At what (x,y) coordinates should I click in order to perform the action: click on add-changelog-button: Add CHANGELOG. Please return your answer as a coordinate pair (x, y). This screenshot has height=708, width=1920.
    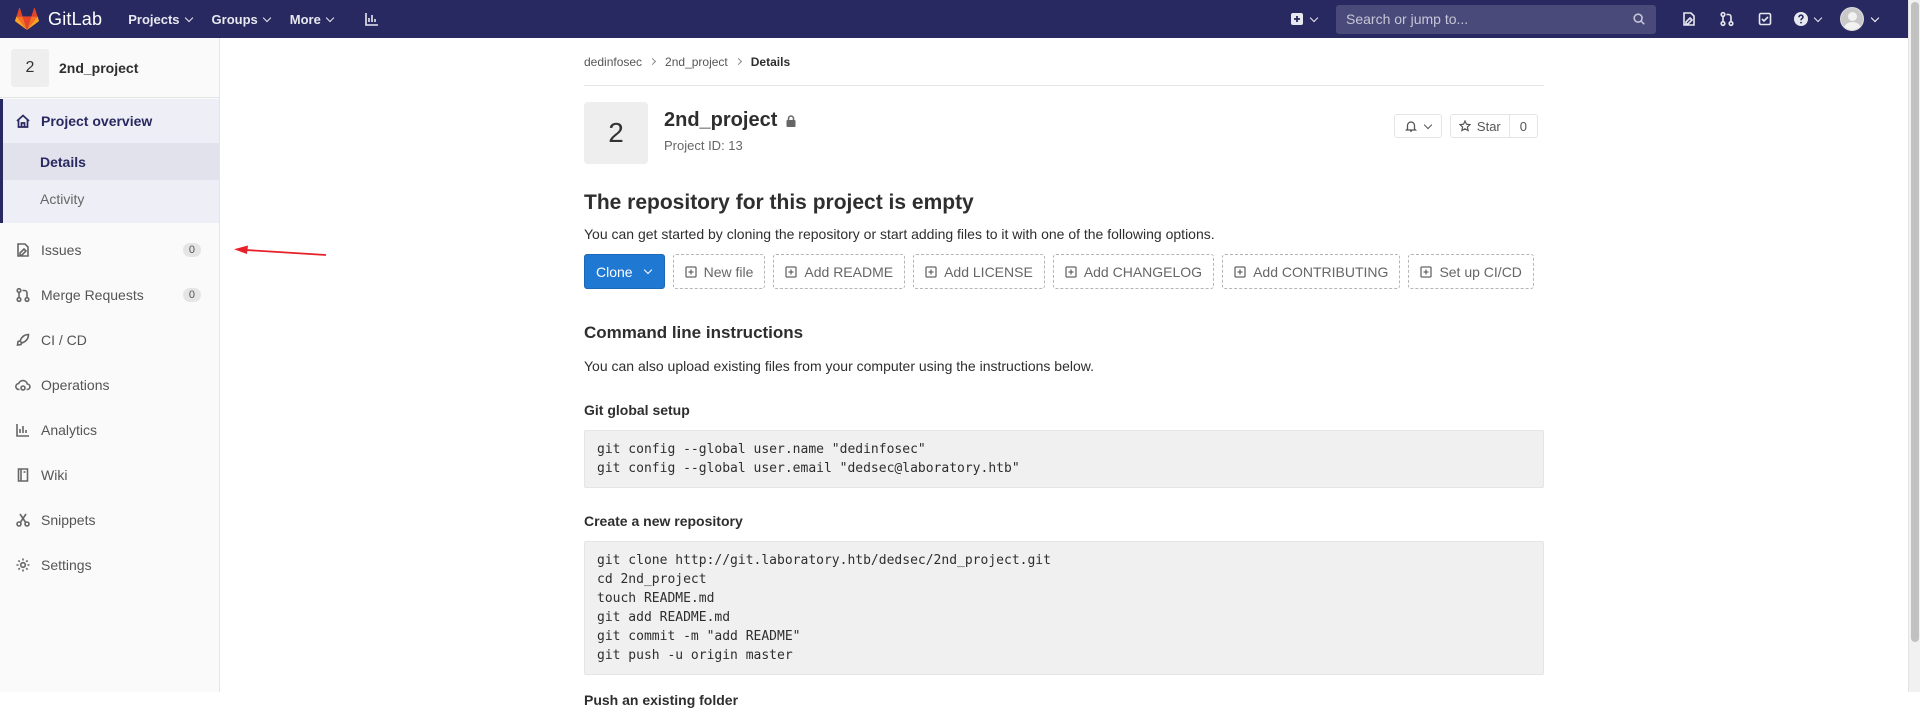
    Looking at the image, I should click on (1133, 271).